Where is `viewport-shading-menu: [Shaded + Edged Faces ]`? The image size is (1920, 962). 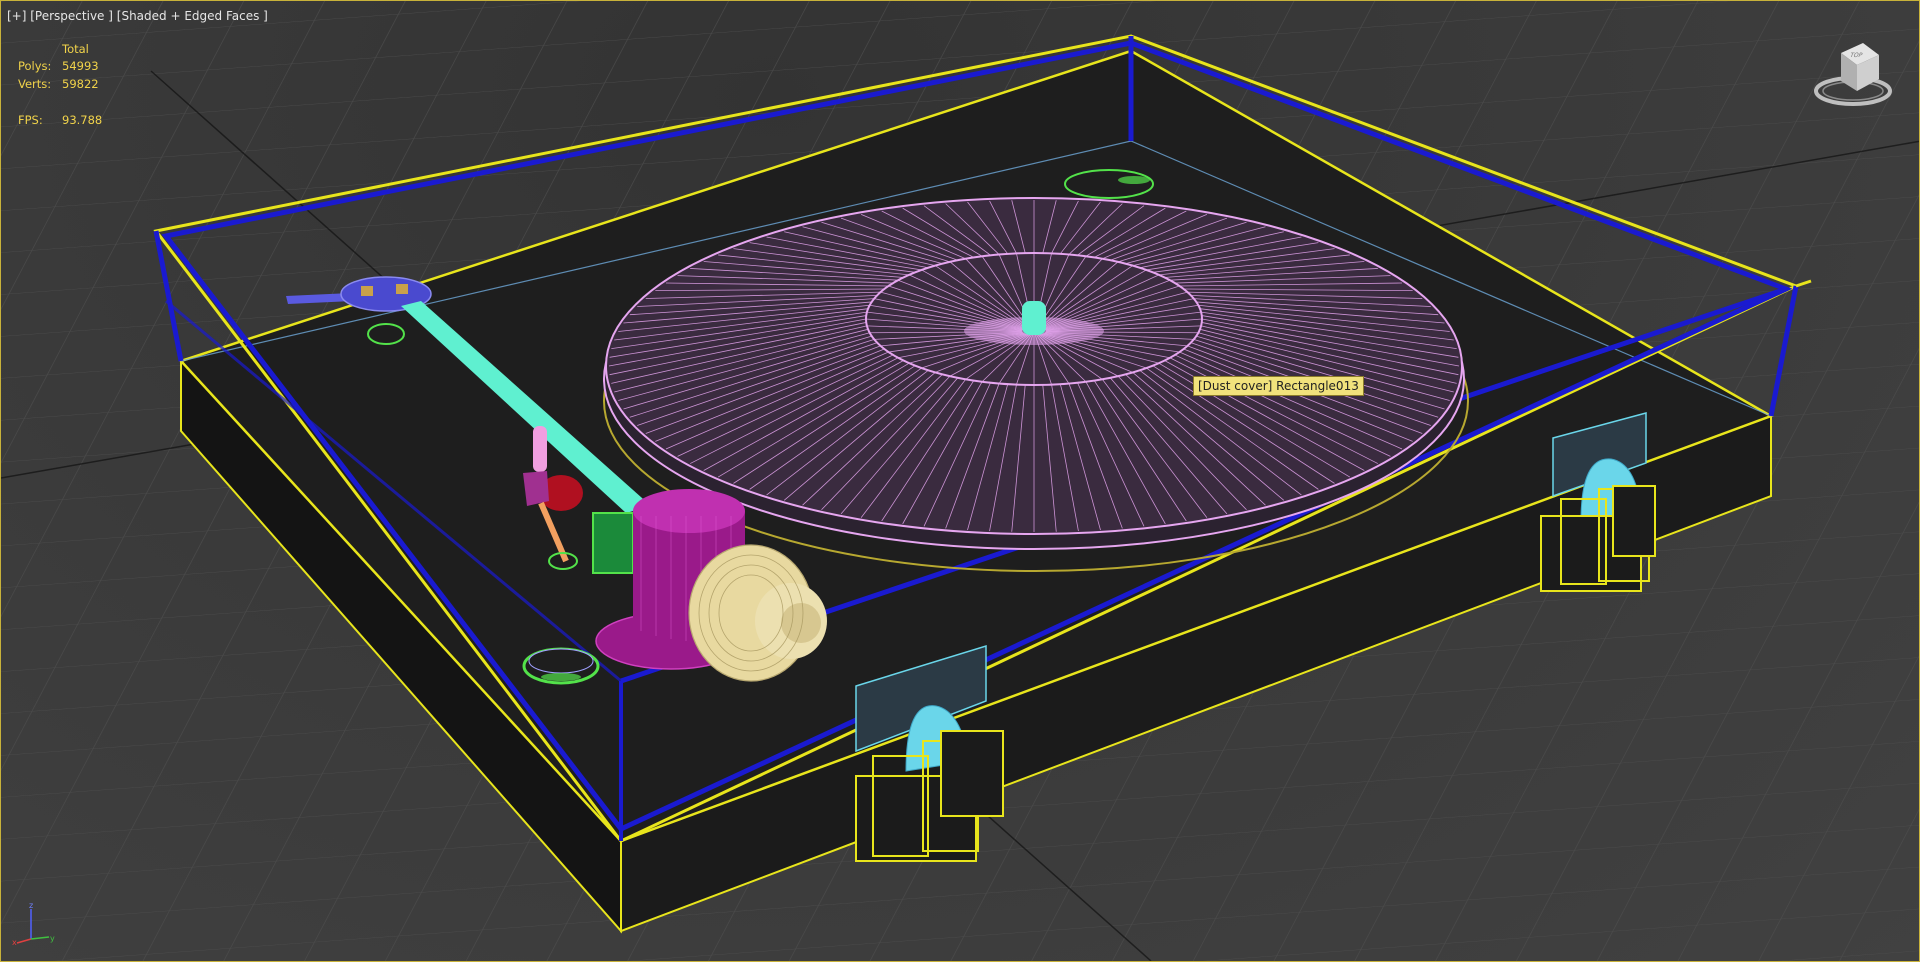 viewport-shading-menu: [Shaded + Edged Faces ] is located at coordinates (192, 16).